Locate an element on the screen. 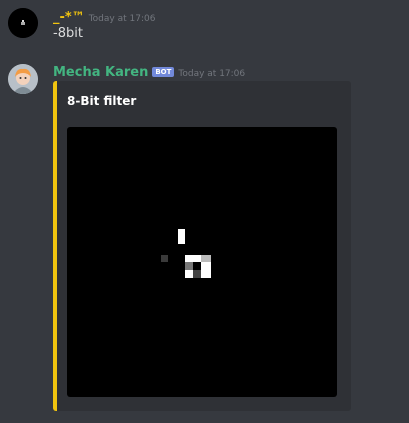 The height and width of the screenshot is (423, 409). bot-timestamp: Today at 17:06 is located at coordinates (212, 74).